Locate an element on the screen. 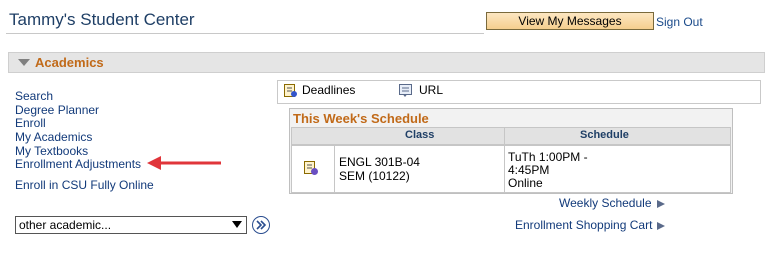  chevron-down-icon is located at coordinates (237, 224).